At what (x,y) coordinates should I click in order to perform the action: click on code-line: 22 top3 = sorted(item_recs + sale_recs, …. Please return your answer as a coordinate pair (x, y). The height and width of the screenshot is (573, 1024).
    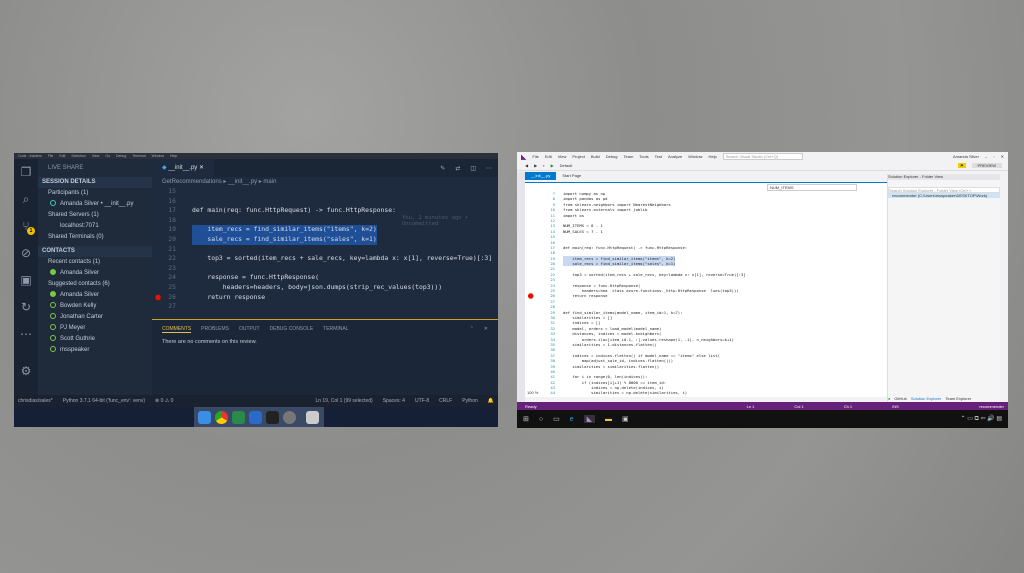
    Looking at the image, I should click on (325, 259).